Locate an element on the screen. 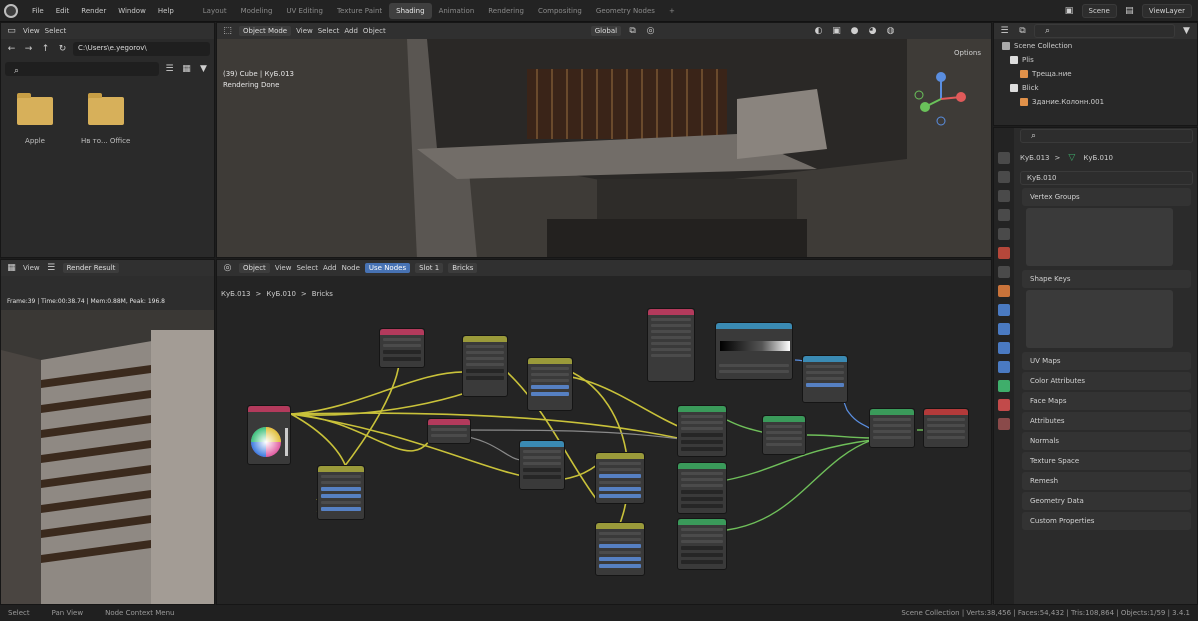 The image size is (1198, 621). object-tab-icon is located at coordinates (1004, 291).